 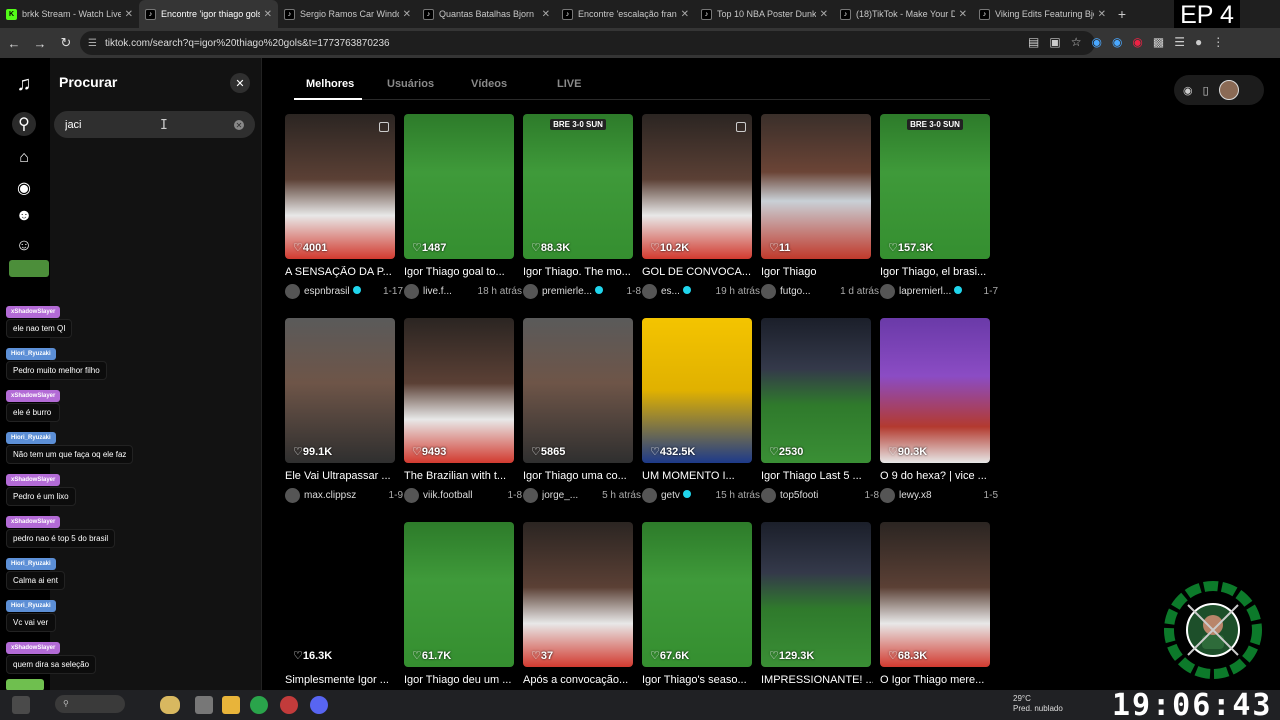 I want to click on chrome-icon, so click(x=259, y=705).